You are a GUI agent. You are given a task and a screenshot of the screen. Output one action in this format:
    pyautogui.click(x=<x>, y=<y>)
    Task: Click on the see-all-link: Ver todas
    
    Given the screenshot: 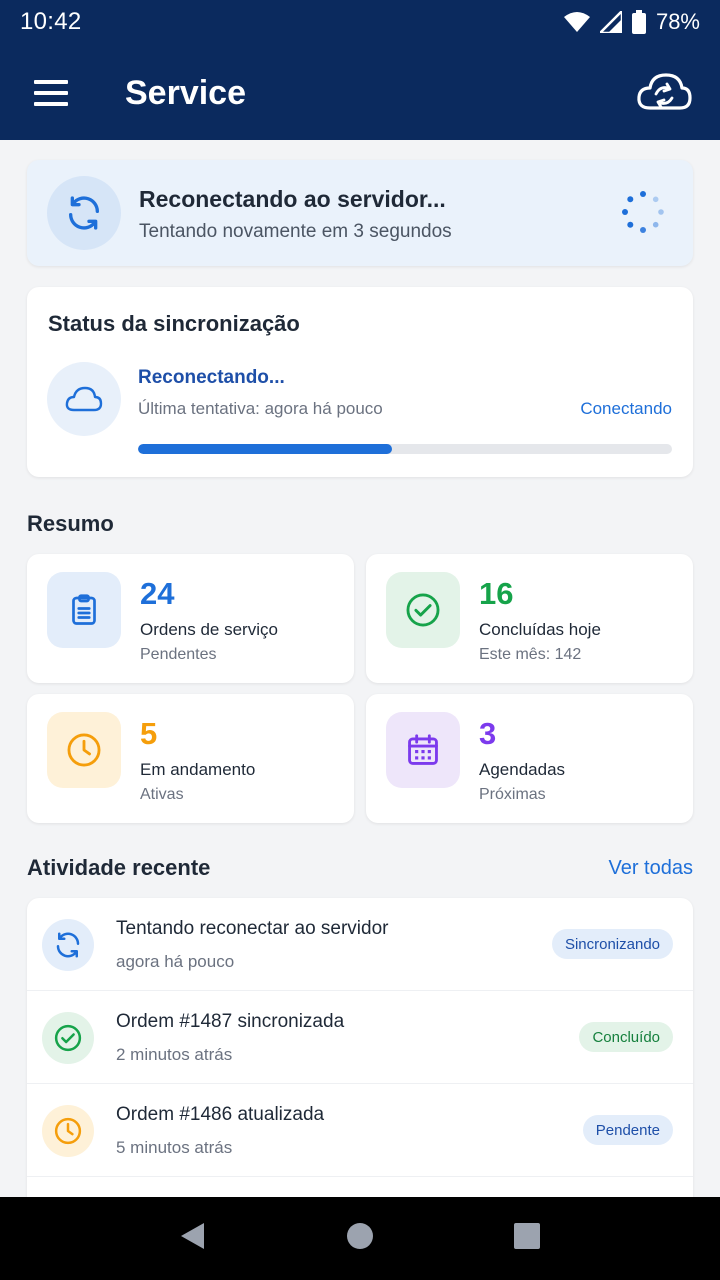 What is the action you would take?
    pyautogui.click(x=650, y=868)
    